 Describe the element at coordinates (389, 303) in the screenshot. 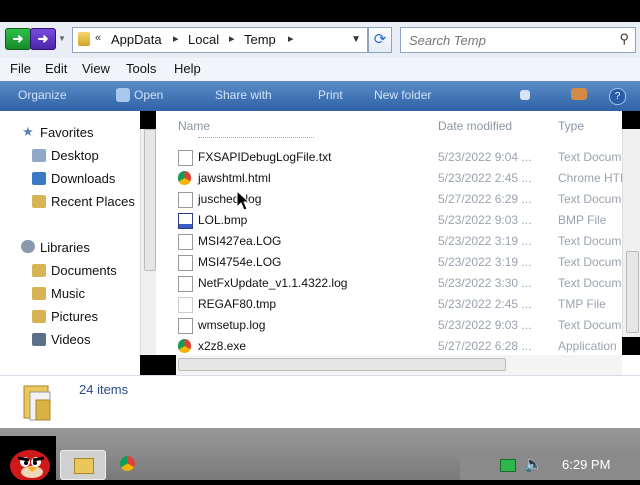

I see `file-row: REGAF80.tmp 5/23/2022 2:45 ... TMP File` at that location.